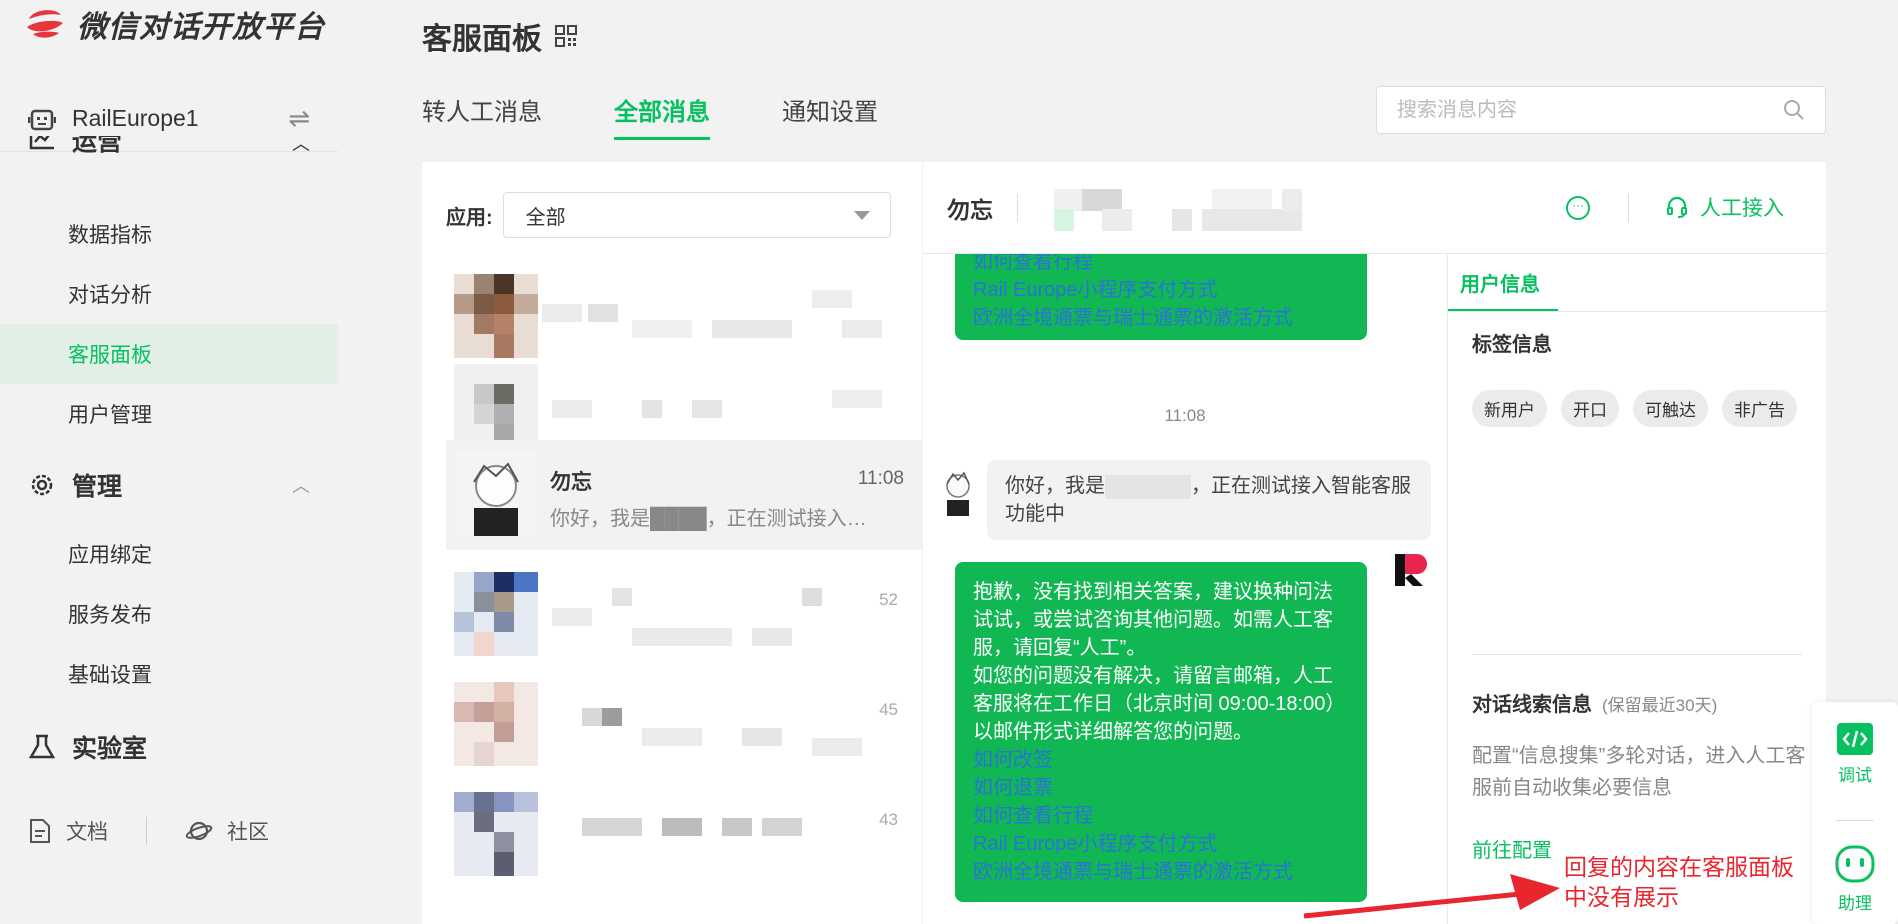 The height and width of the screenshot is (924, 1898). What do you see at coordinates (684, 495) in the screenshot?
I see `list-item-active: 勿忘 11:08 你好，我是████，正在测试接入智能客服功能中` at bounding box center [684, 495].